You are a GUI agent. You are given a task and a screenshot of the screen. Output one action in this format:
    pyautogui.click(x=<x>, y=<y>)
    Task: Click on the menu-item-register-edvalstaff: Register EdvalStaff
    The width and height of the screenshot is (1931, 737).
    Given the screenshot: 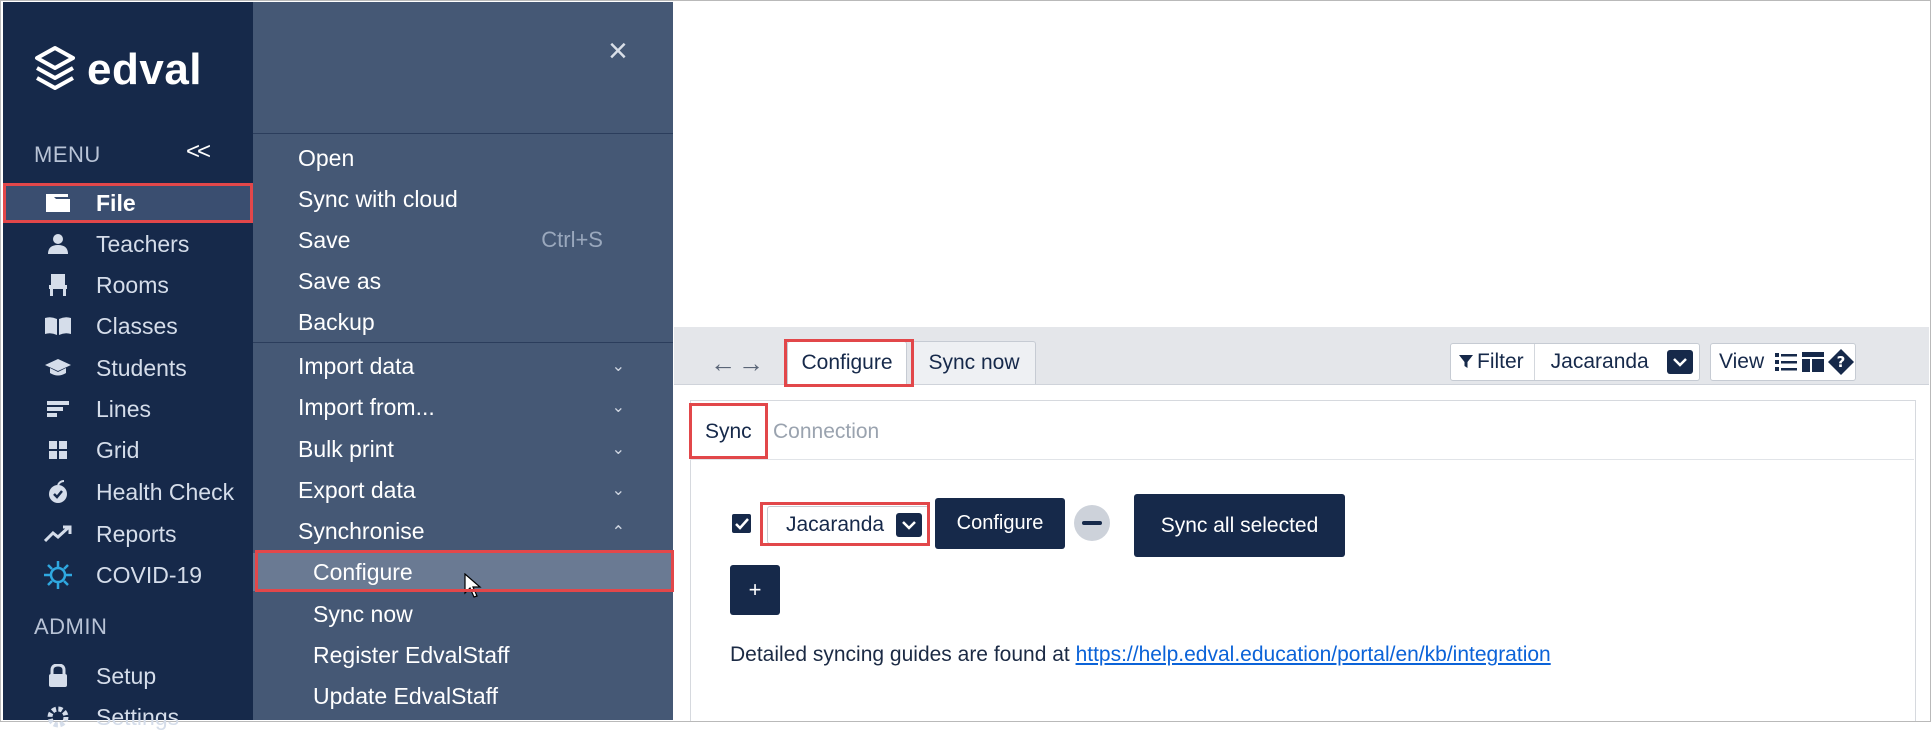 What is the action you would take?
    pyautogui.click(x=463, y=655)
    